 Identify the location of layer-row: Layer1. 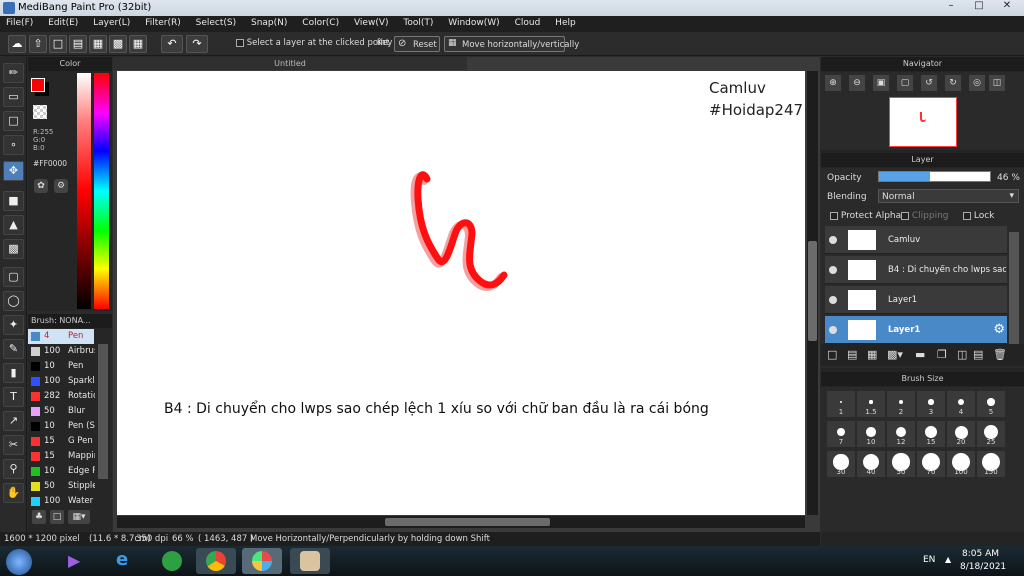
(916, 300).